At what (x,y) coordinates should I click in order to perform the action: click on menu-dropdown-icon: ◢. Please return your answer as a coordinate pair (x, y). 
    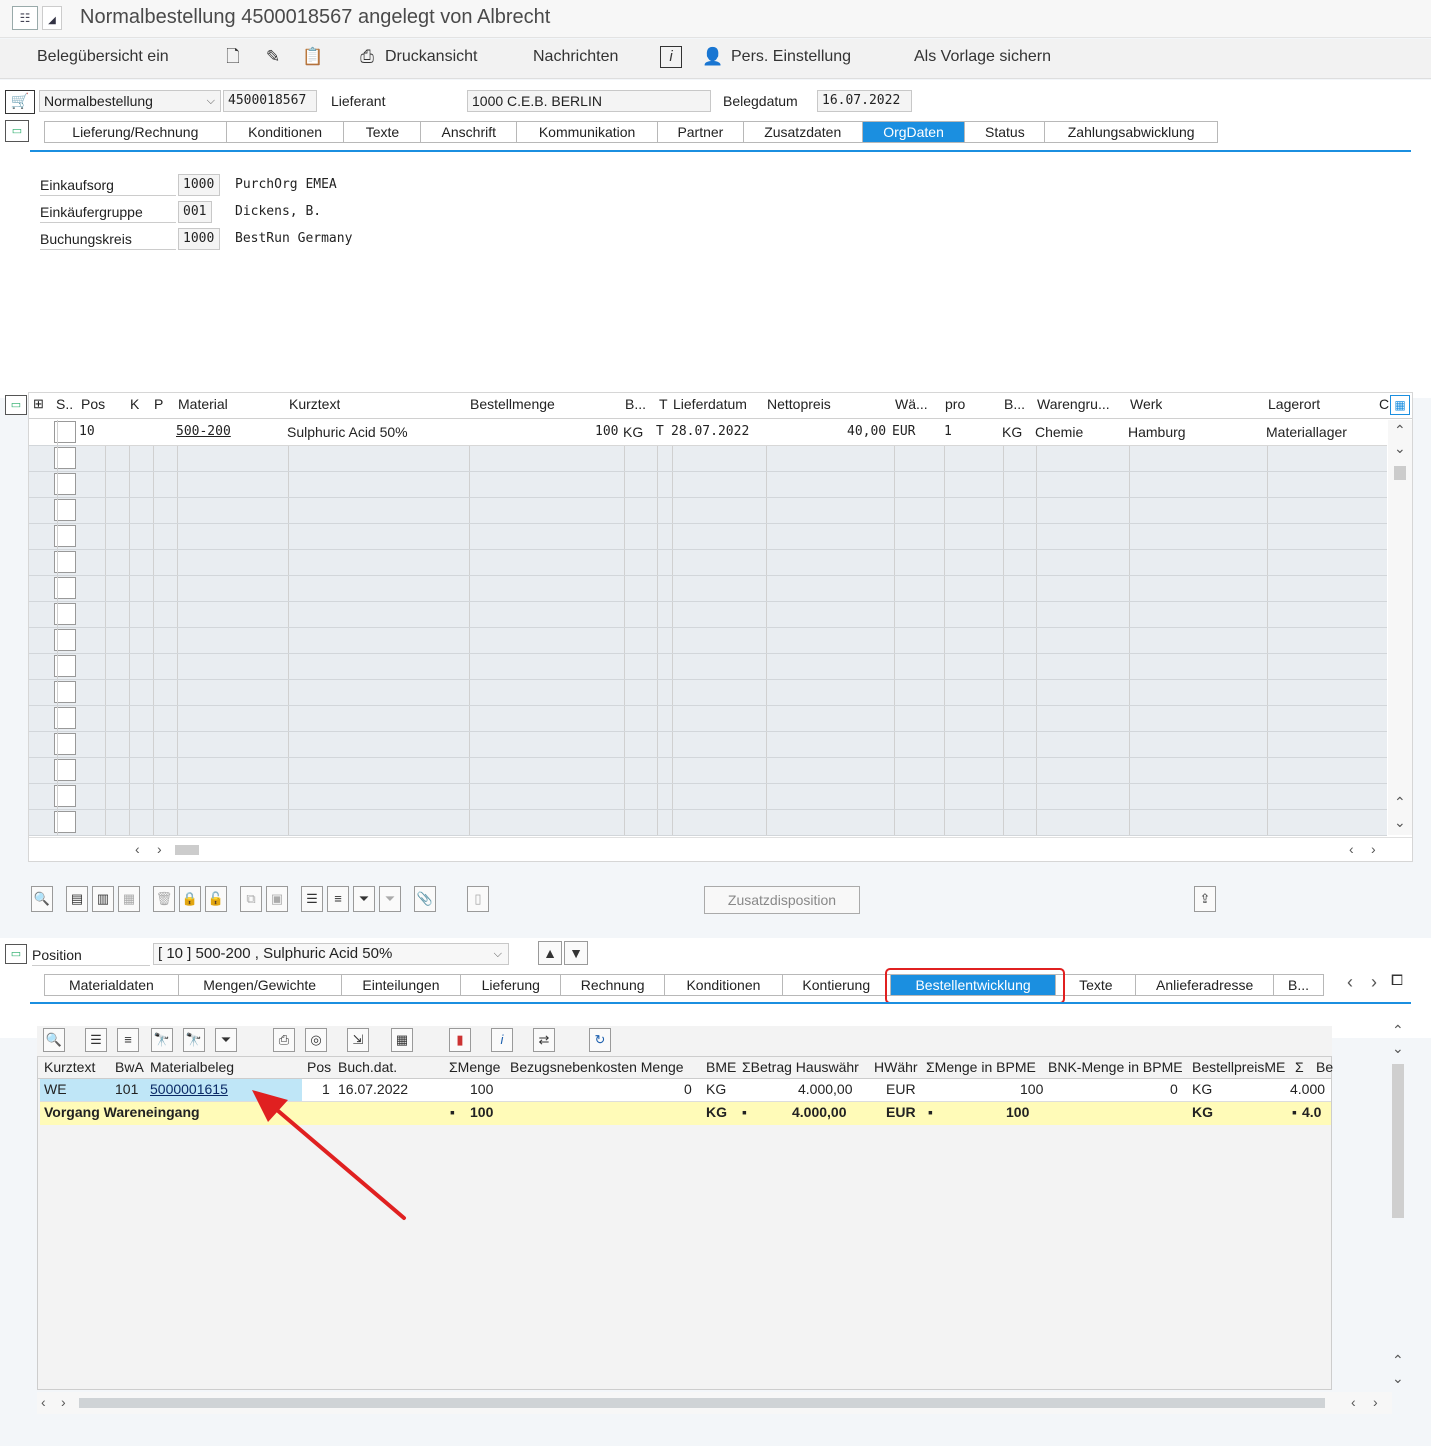
    Looking at the image, I should click on (52, 18).